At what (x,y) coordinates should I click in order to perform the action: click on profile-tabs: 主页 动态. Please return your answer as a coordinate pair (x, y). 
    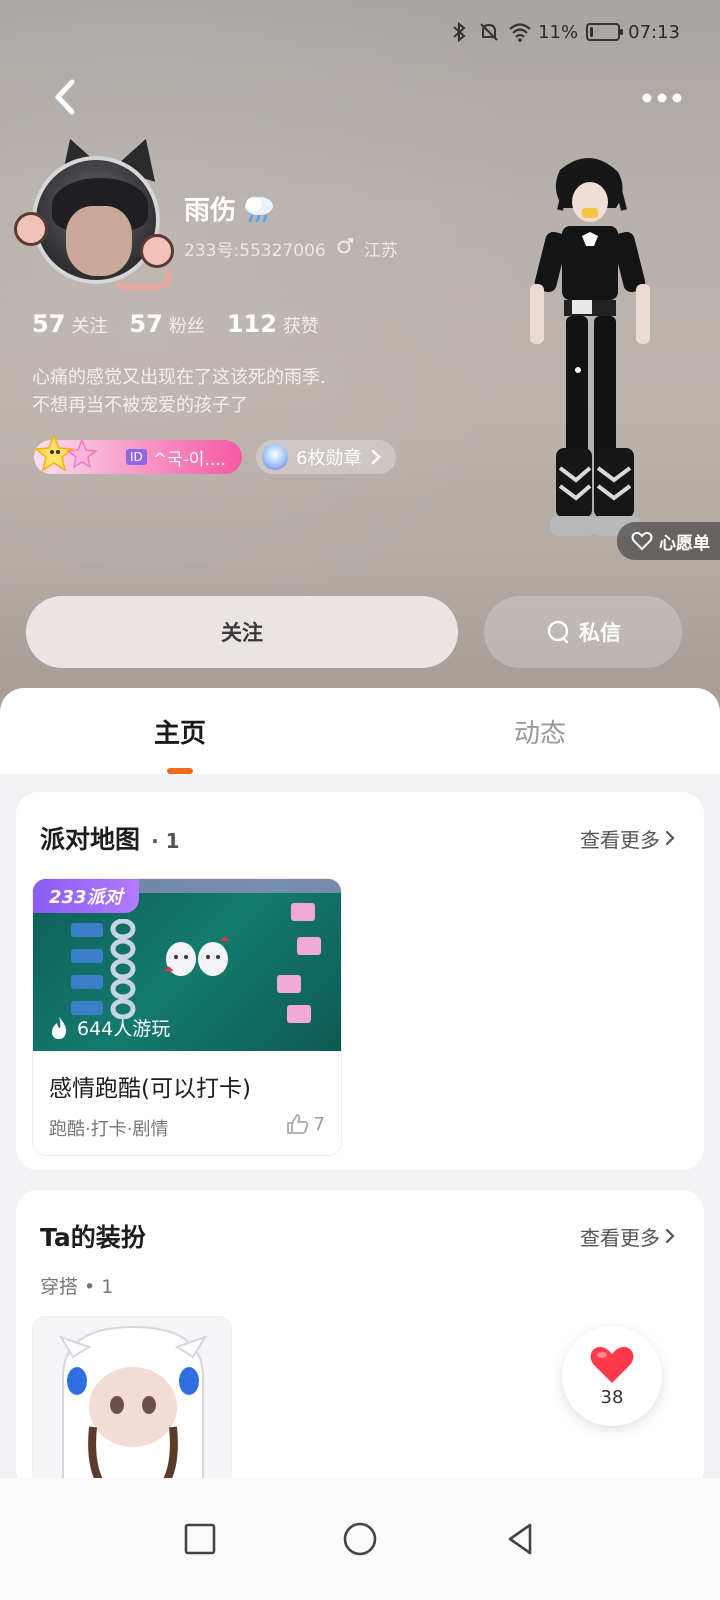
    Looking at the image, I should click on (360, 731).